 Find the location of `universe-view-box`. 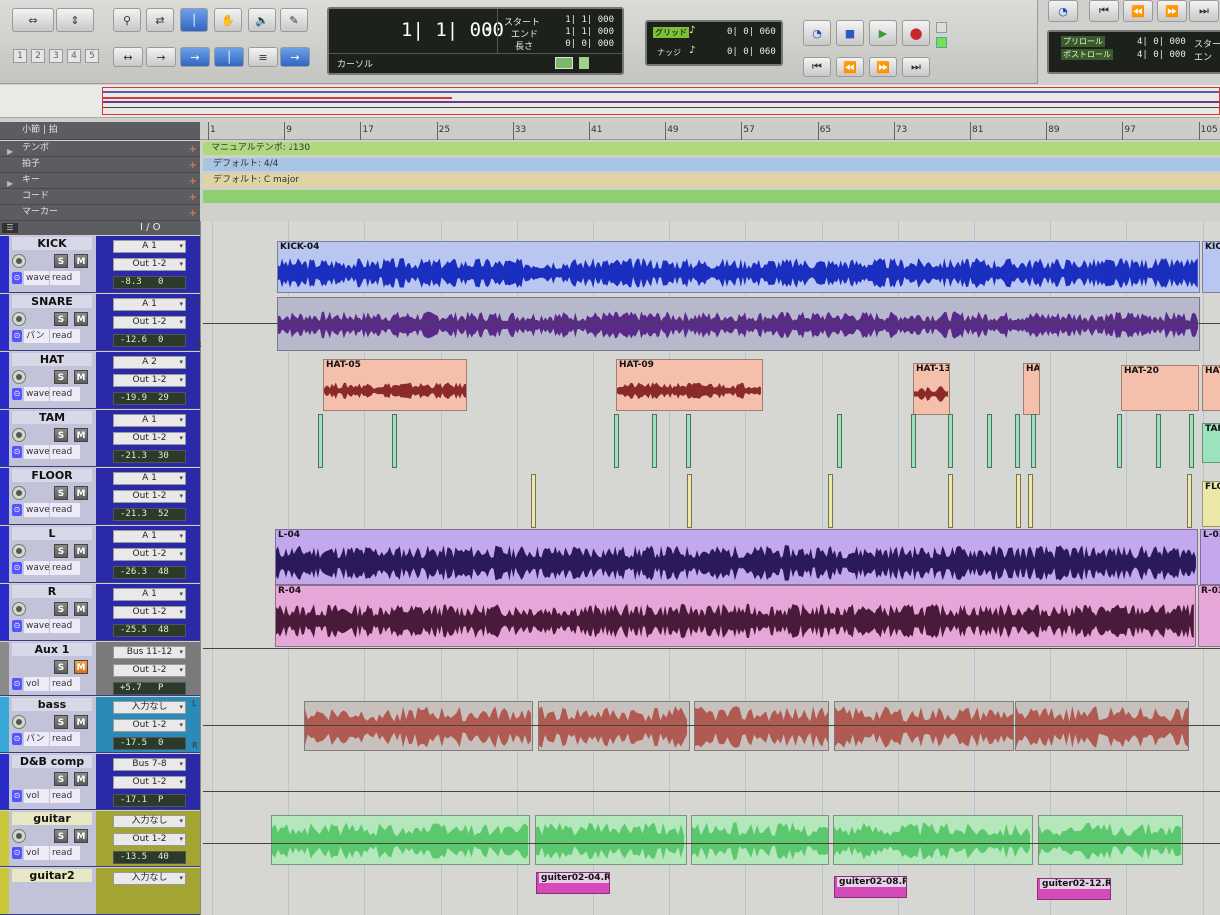

universe-view-box is located at coordinates (661, 101).